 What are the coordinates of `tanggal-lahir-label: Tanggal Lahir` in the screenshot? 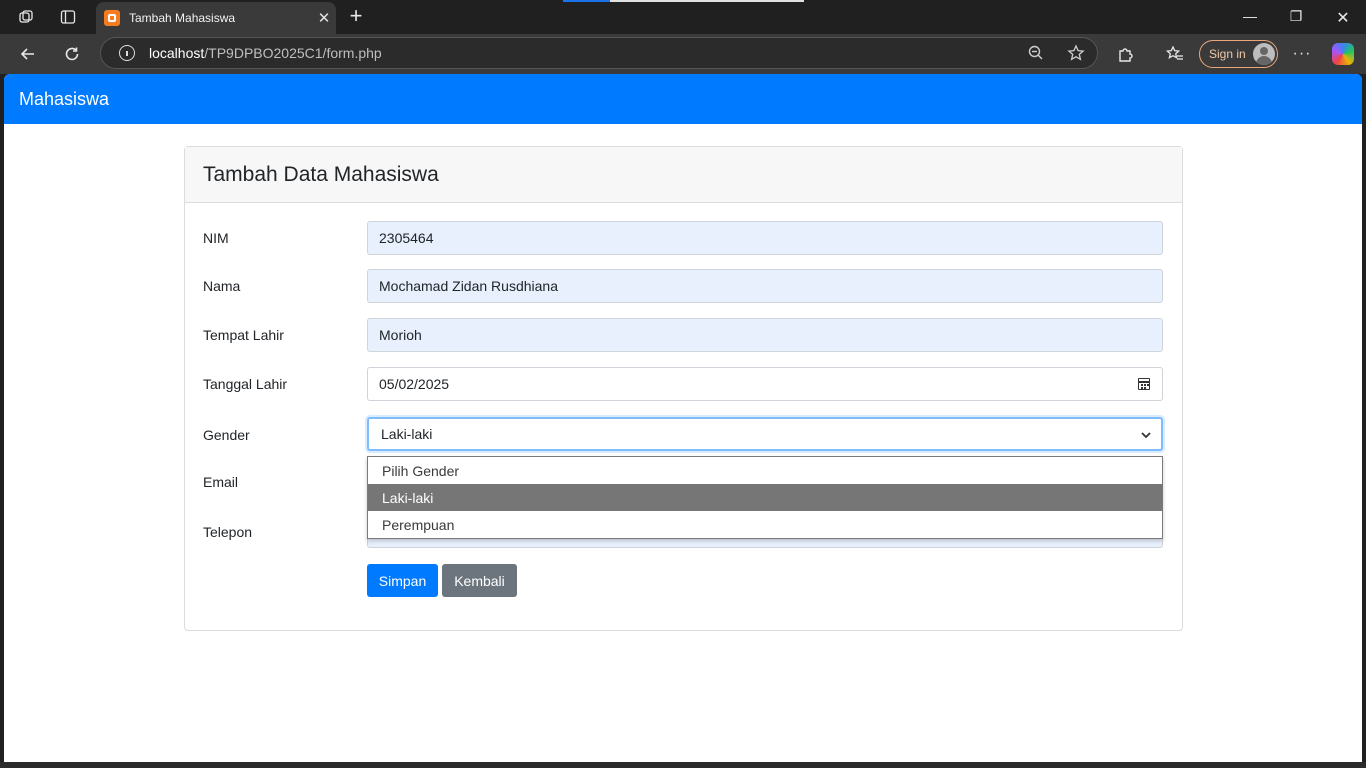 It's located at (245, 384).